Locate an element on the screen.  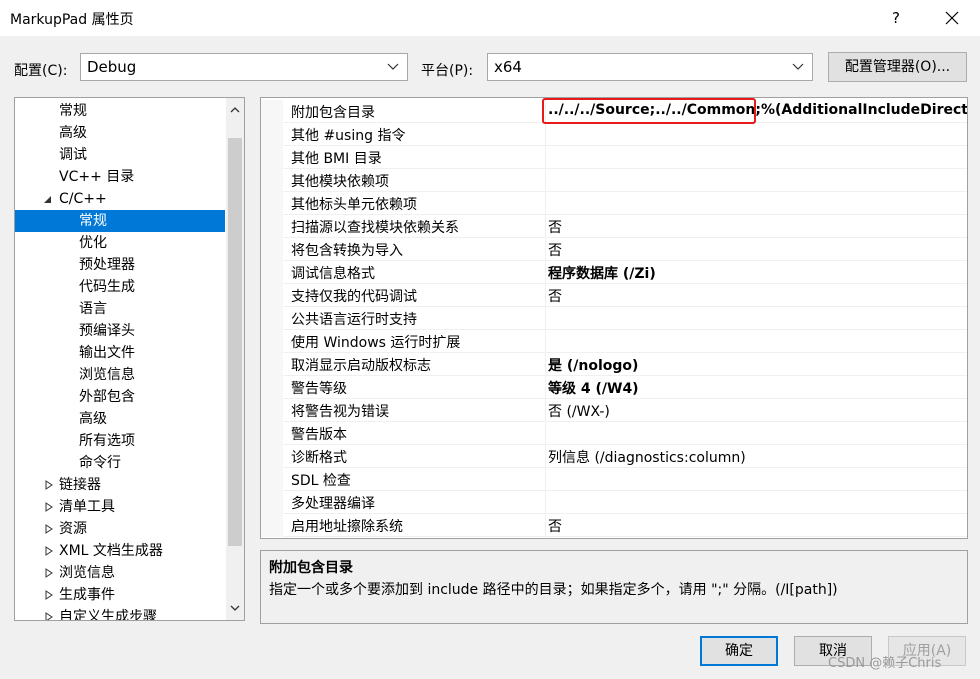
tree-item: 链接器 is located at coordinates (120, 485).